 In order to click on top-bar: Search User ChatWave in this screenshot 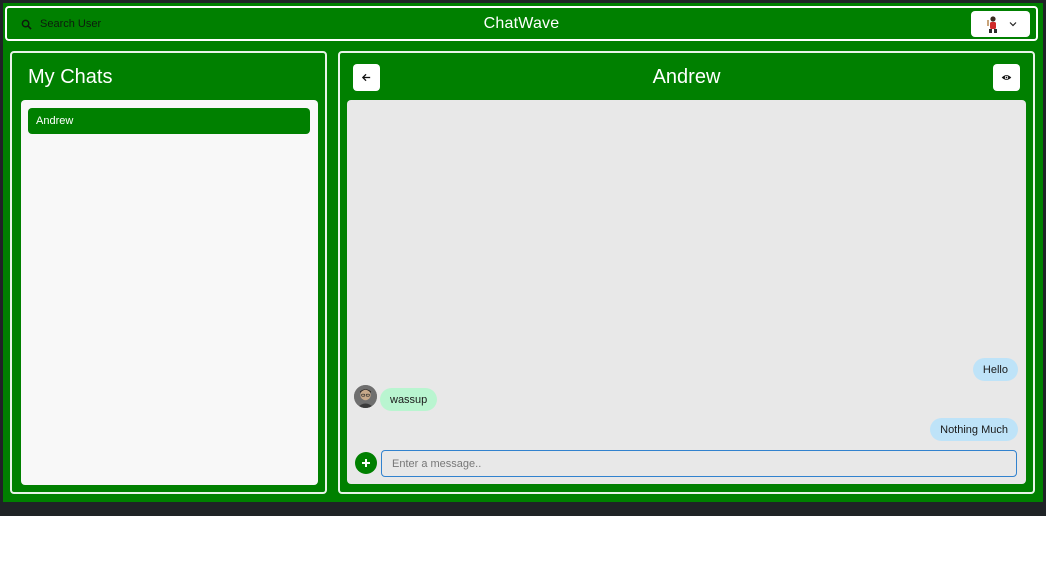, I will do `click(521, 23)`.